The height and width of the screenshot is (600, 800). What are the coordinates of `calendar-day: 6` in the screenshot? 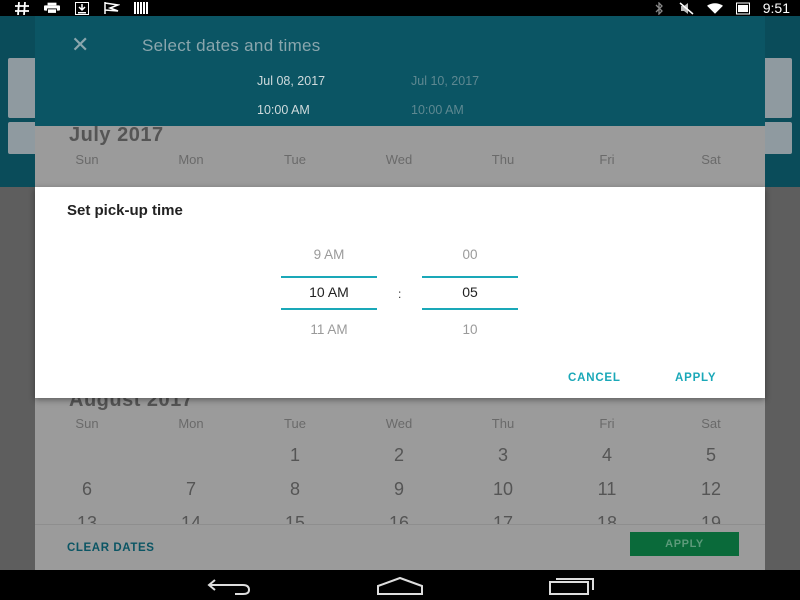 It's located at (87, 489).